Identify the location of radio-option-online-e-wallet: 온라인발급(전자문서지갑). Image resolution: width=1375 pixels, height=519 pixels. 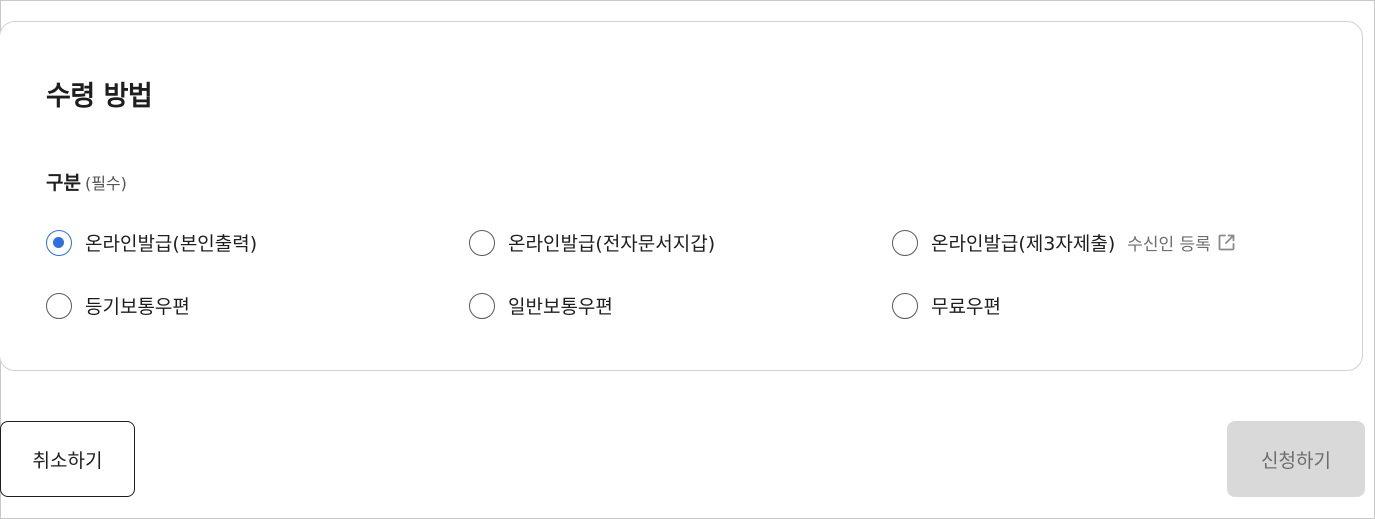
(592, 242).